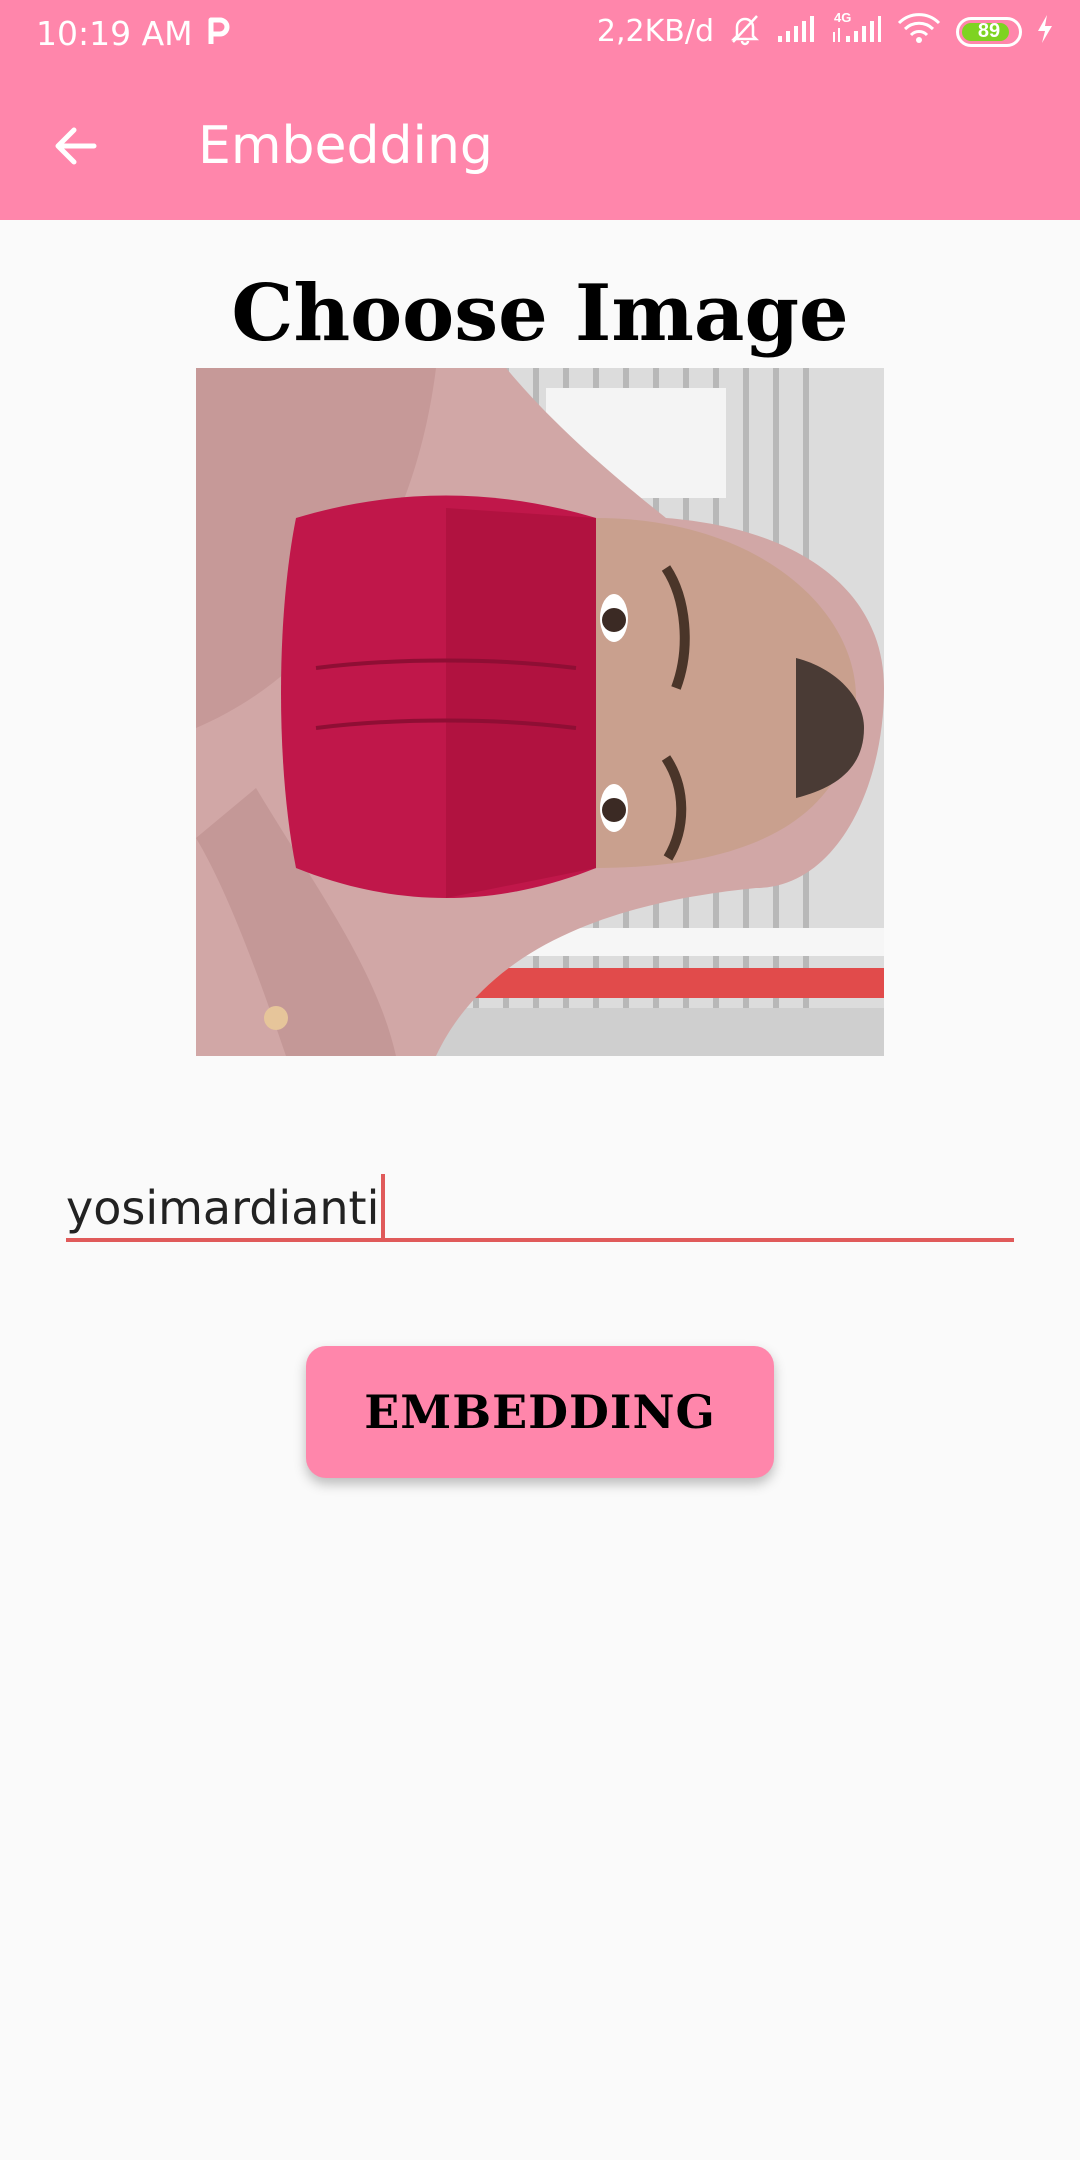  I want to click on embedding-button: EMBEDDING, so click(540, 1412).